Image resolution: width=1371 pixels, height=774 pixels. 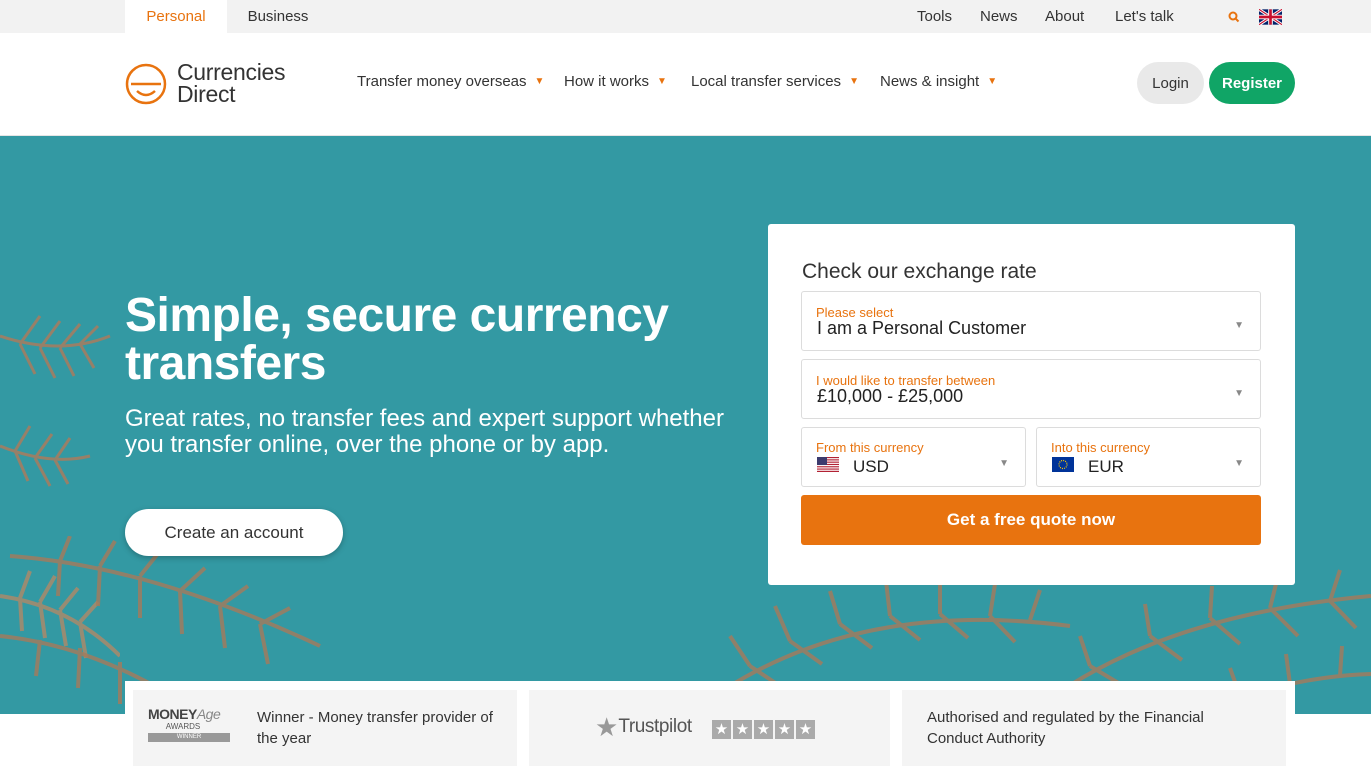 What do you see at coordinates (231, 72) in the screenshot?
I see `logo-text-line1: Currencies` at bounding box center [231, 72].